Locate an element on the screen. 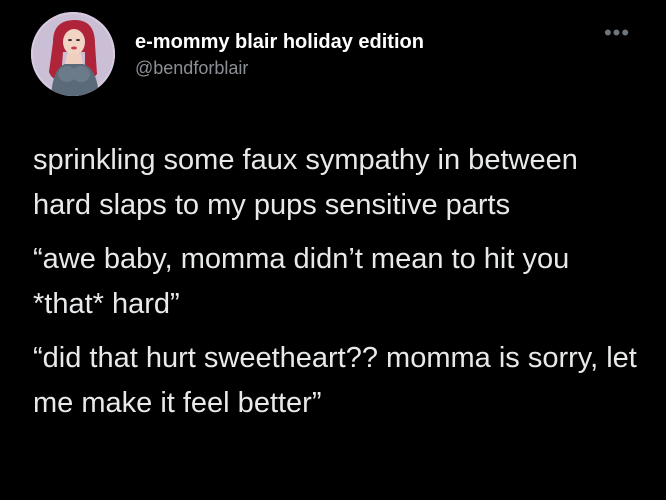  display-name: e-mommy blair holiday edition is located at coordinates (279, 42).